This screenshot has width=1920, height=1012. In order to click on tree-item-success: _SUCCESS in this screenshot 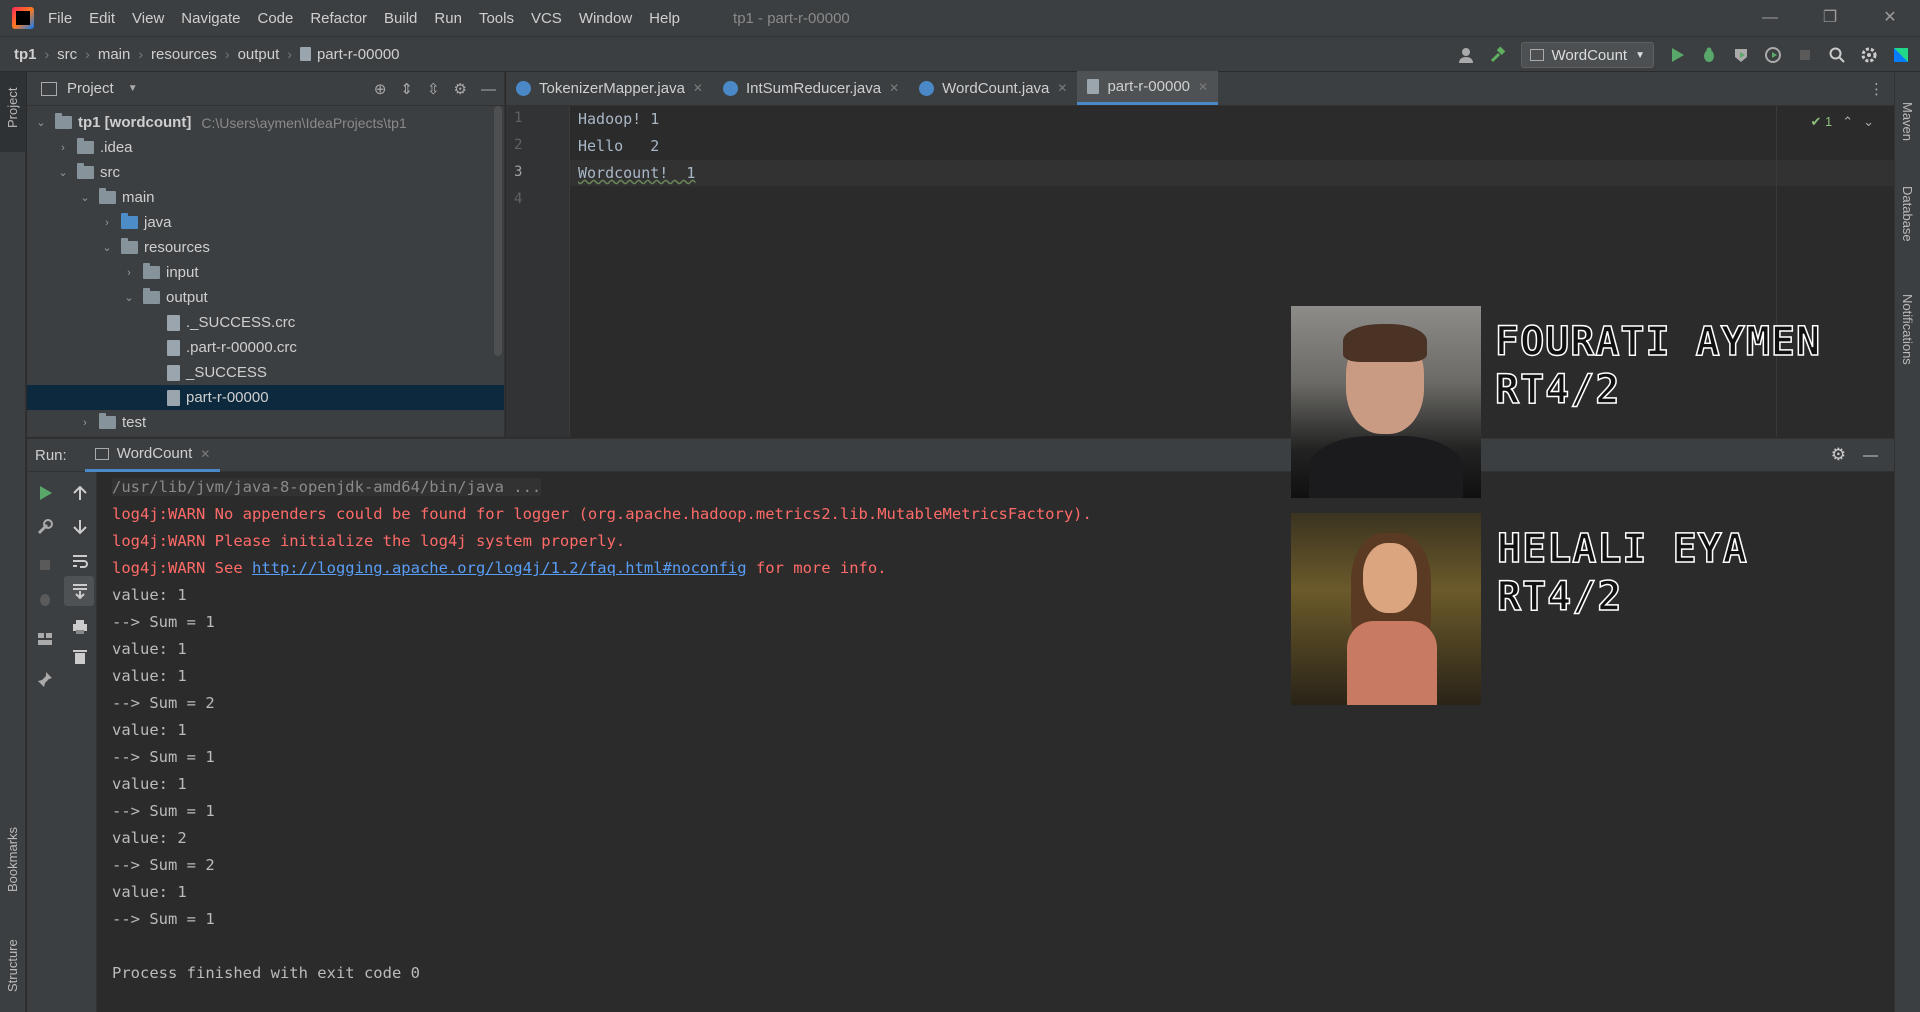, I will do `click(265, 372)`.